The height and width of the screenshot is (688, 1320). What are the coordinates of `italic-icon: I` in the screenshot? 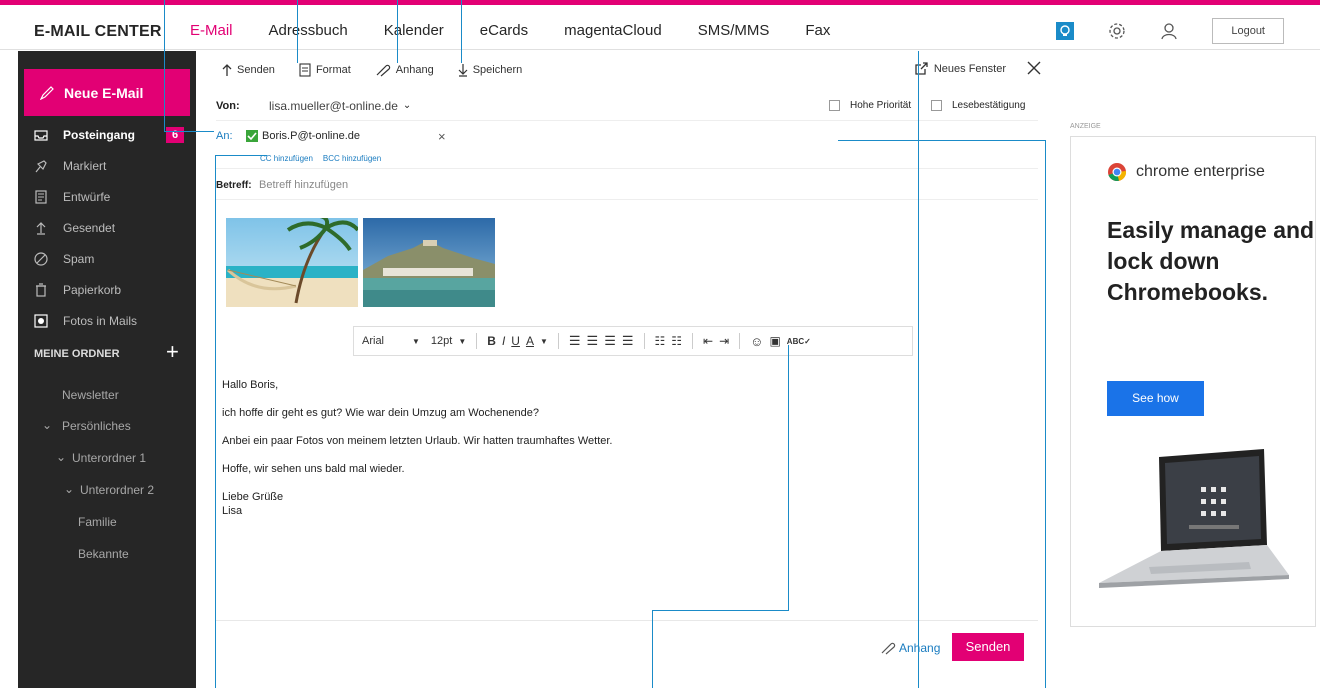 It's located at (503, 341).